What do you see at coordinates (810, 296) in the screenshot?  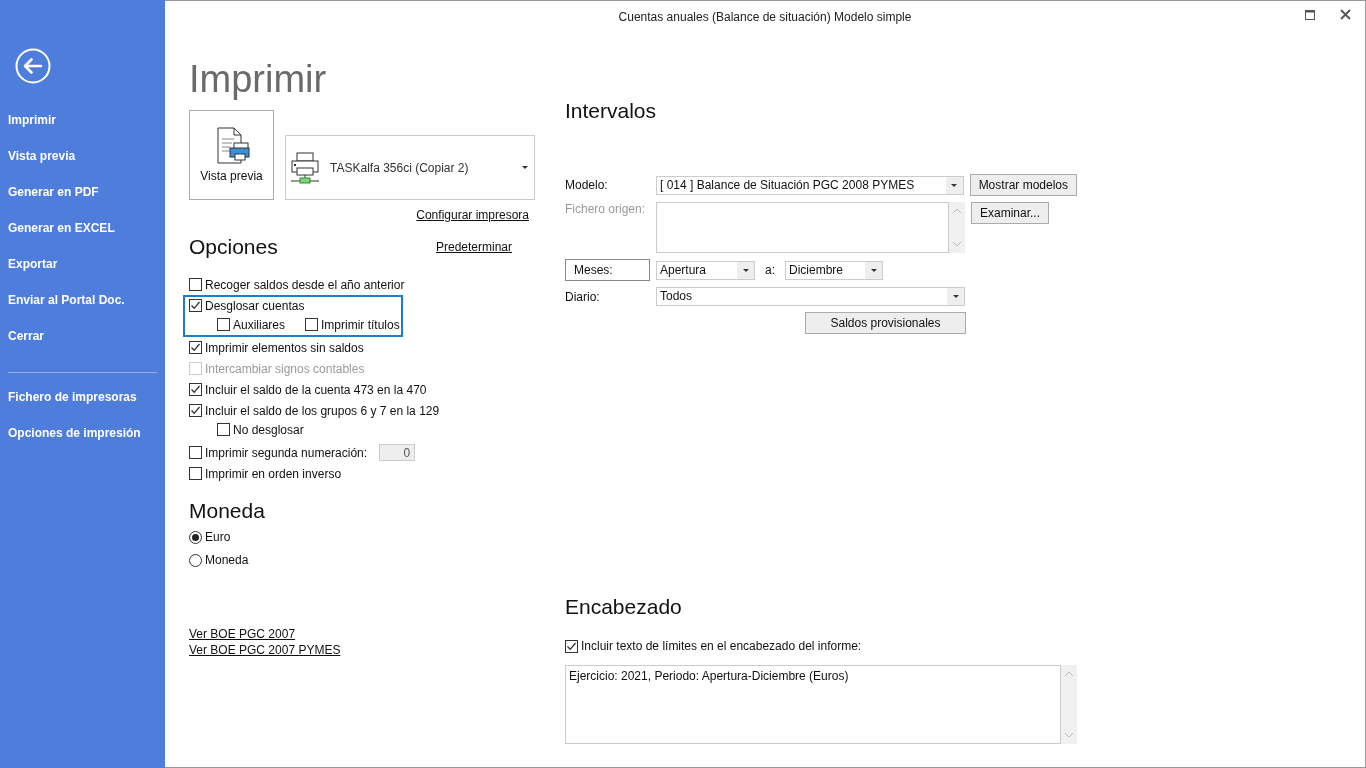 I see `journal-dropdown: Todos` at bounding box center [810, 296].